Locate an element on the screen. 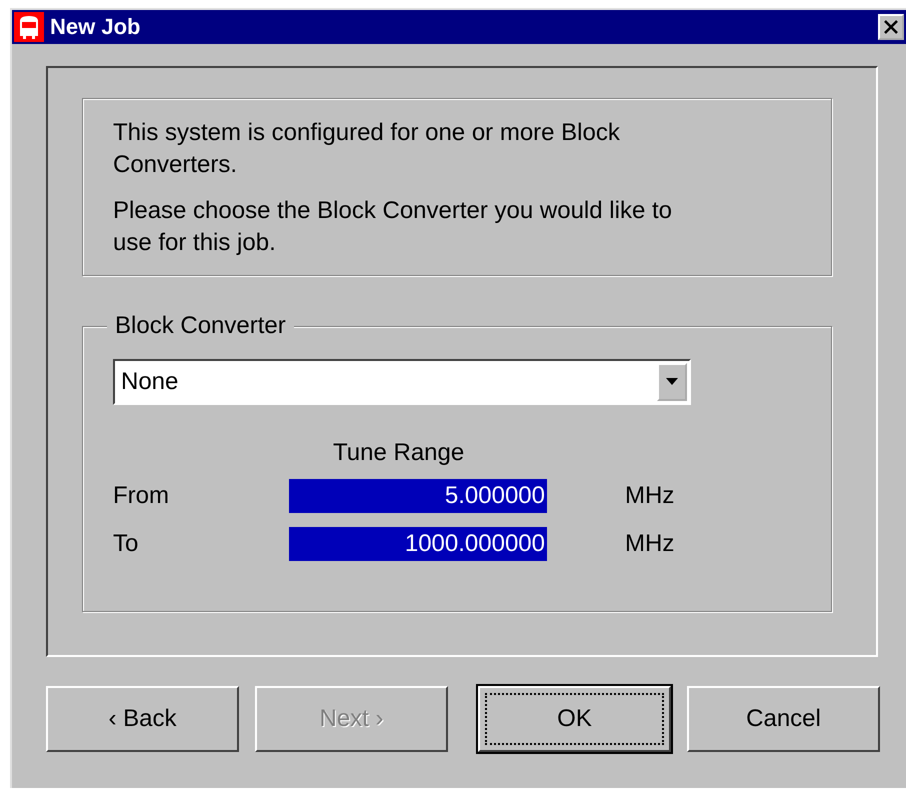  bus-icon is located at coordinates (29, 27).